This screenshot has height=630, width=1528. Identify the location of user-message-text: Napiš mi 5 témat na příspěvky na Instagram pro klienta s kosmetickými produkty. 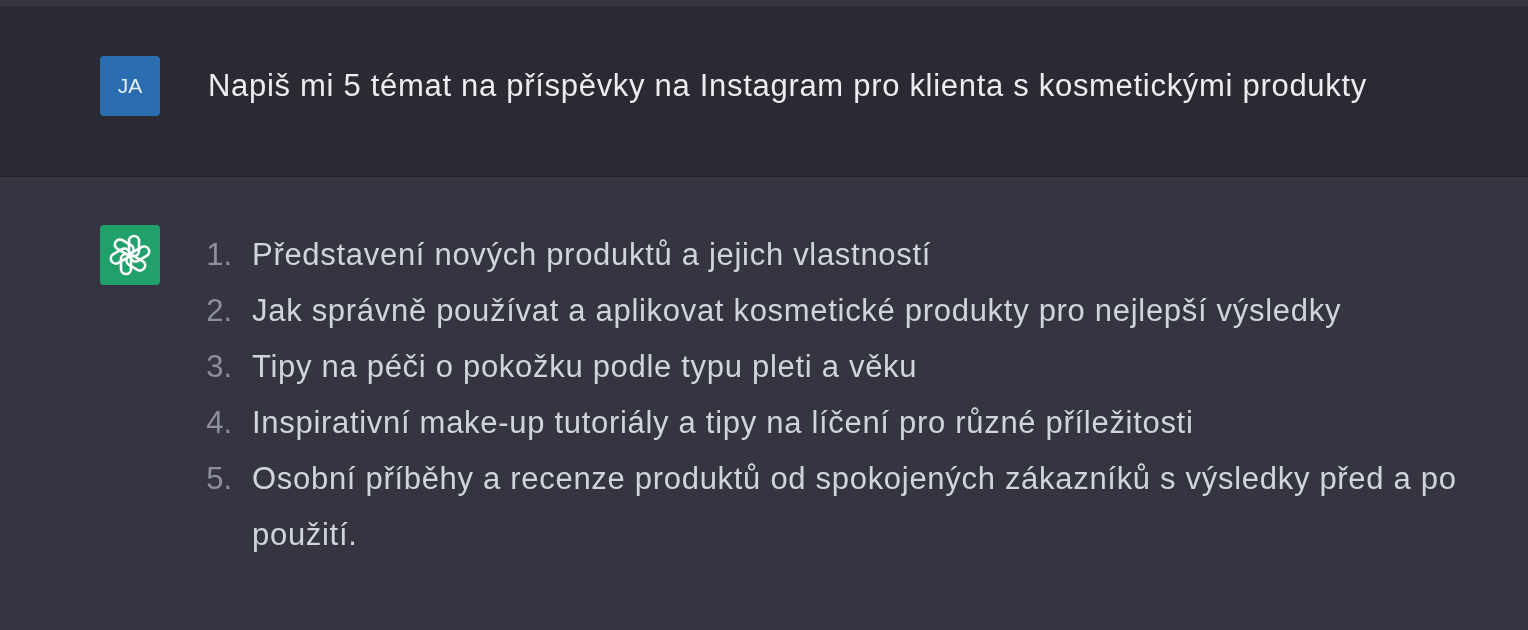
(787, 86).